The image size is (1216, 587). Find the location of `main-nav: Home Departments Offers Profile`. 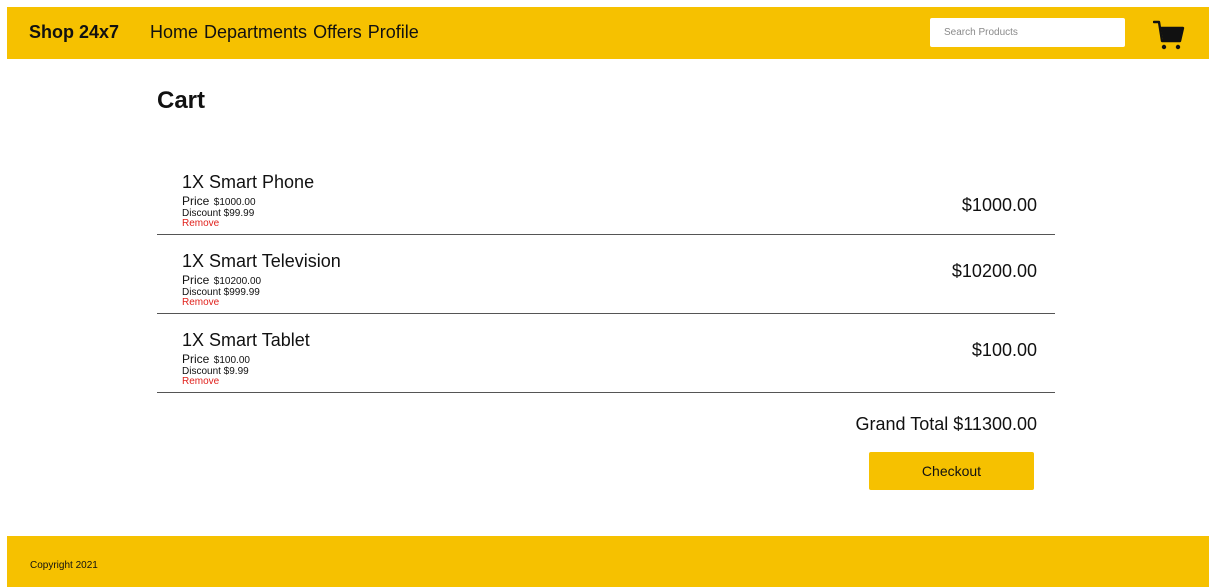

main-nav: Home Departments Offers Profile is located at coordinates (284, 32).